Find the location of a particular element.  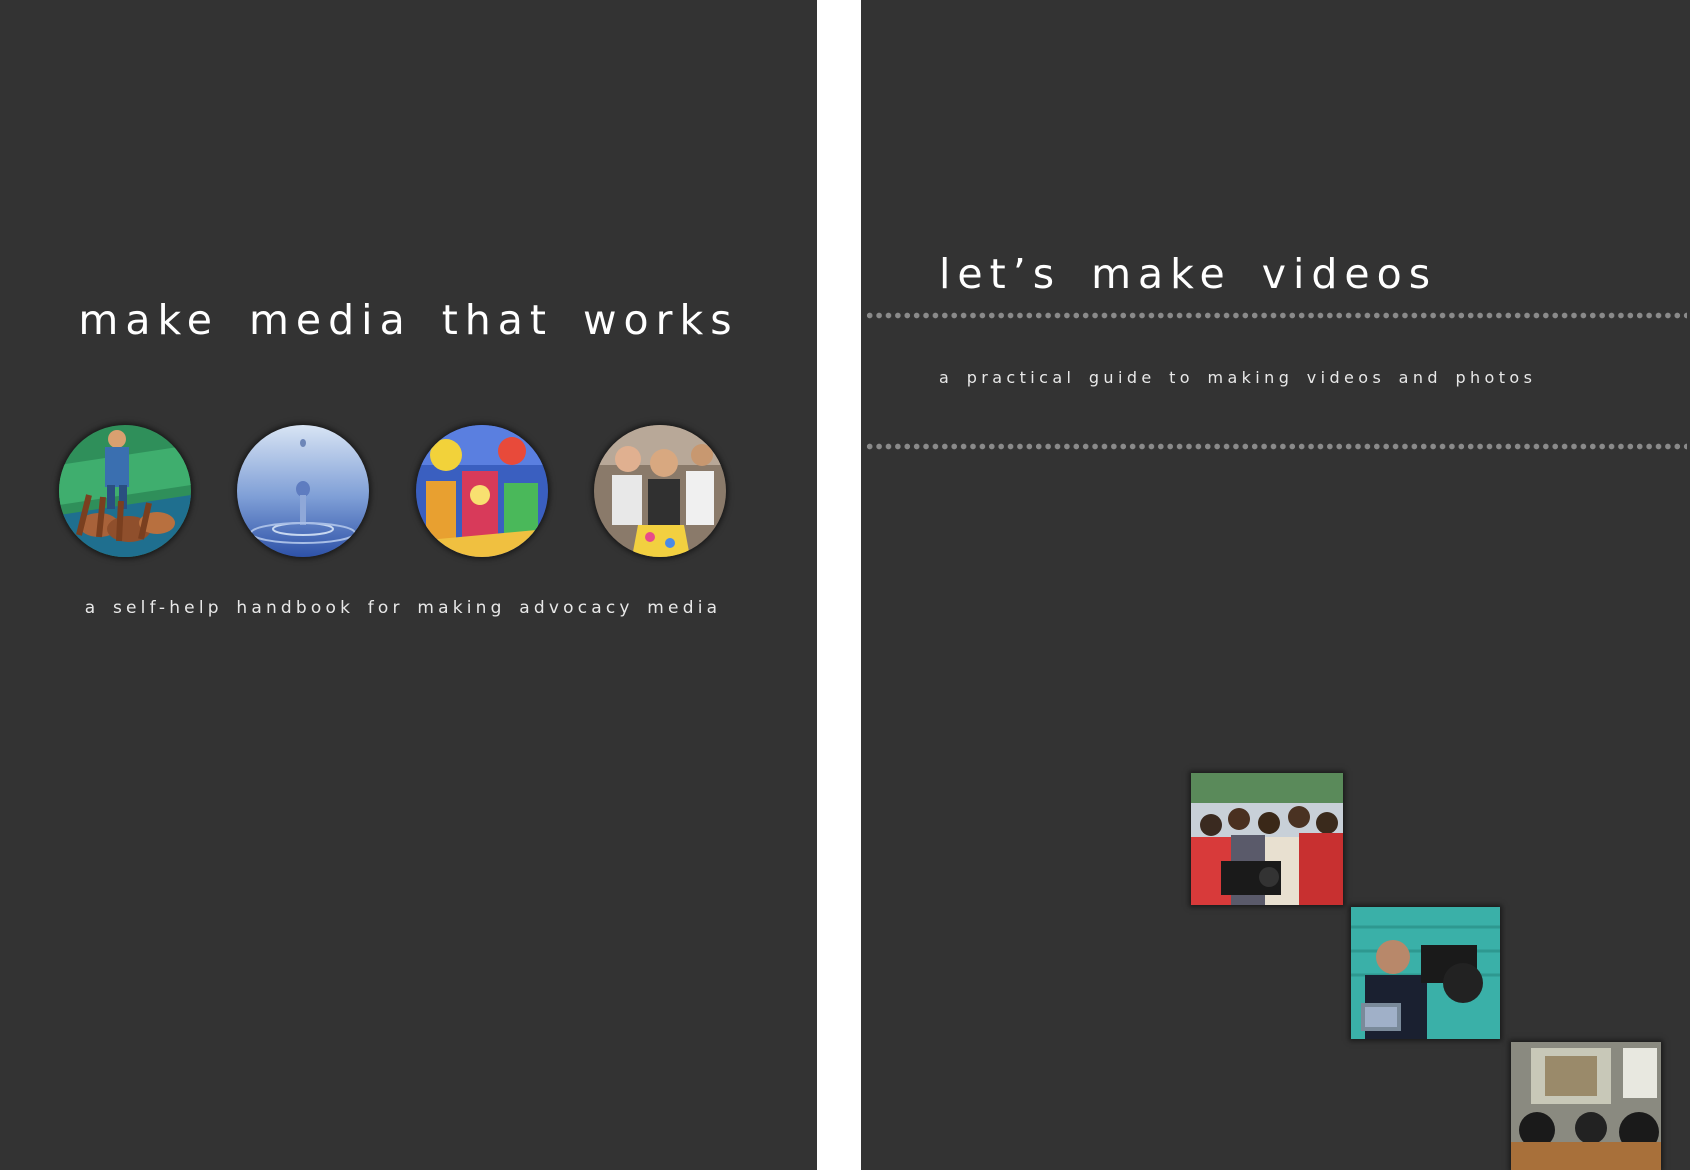

water-drop-icon is located at coordinates (303, 491).